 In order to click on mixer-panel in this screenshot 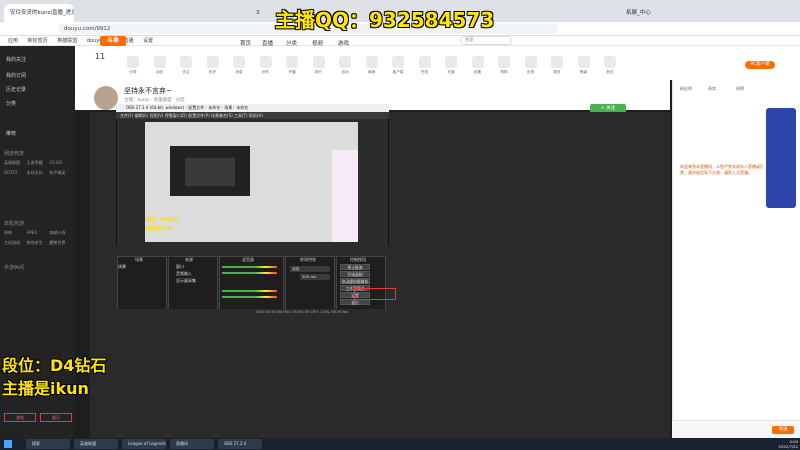, I will do `click(251, 283)`.